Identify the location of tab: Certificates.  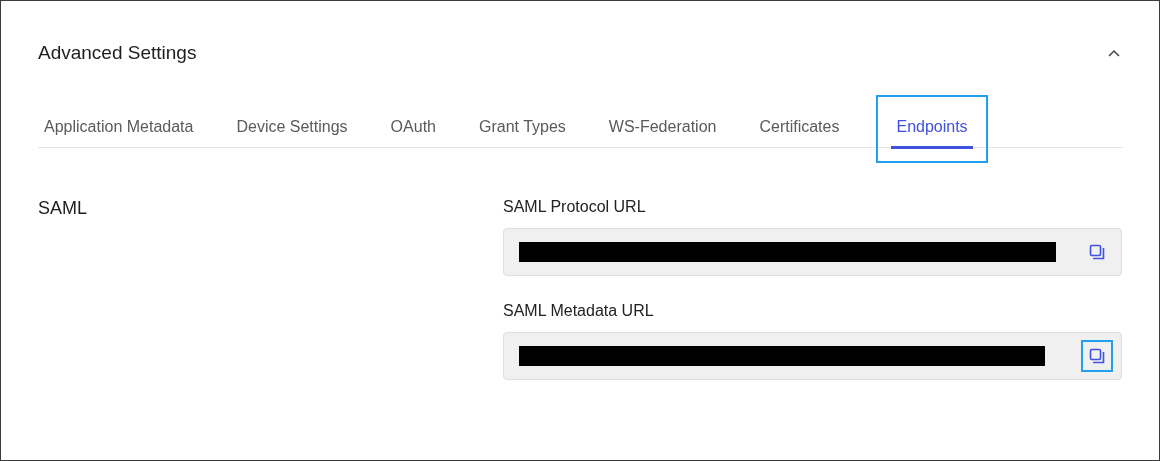
(807, 125).